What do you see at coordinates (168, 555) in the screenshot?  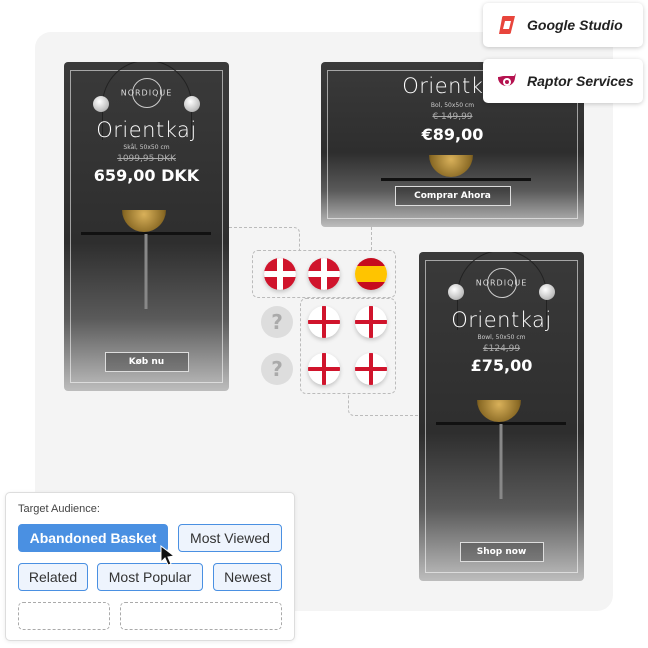 I see `mouse-cursor-icon` at bounding box center [168, 555].